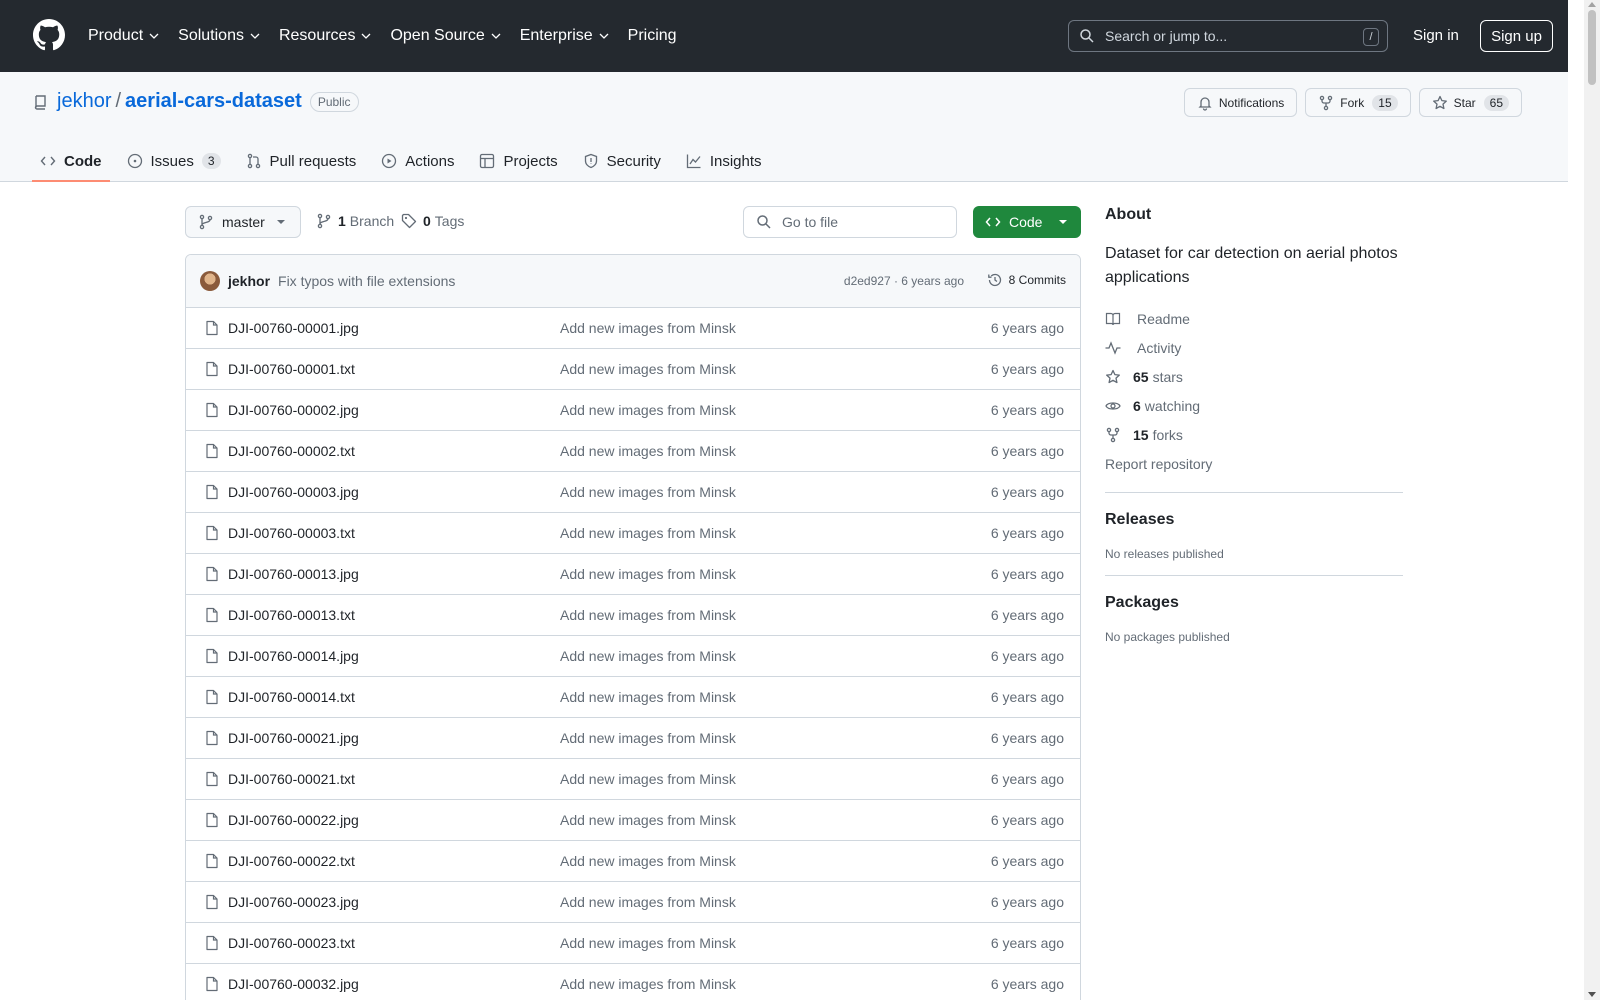 Image resolution: width=1600 pixels, height=1000 pixels. I want to click on tab-security: Security, so click(622, 161).